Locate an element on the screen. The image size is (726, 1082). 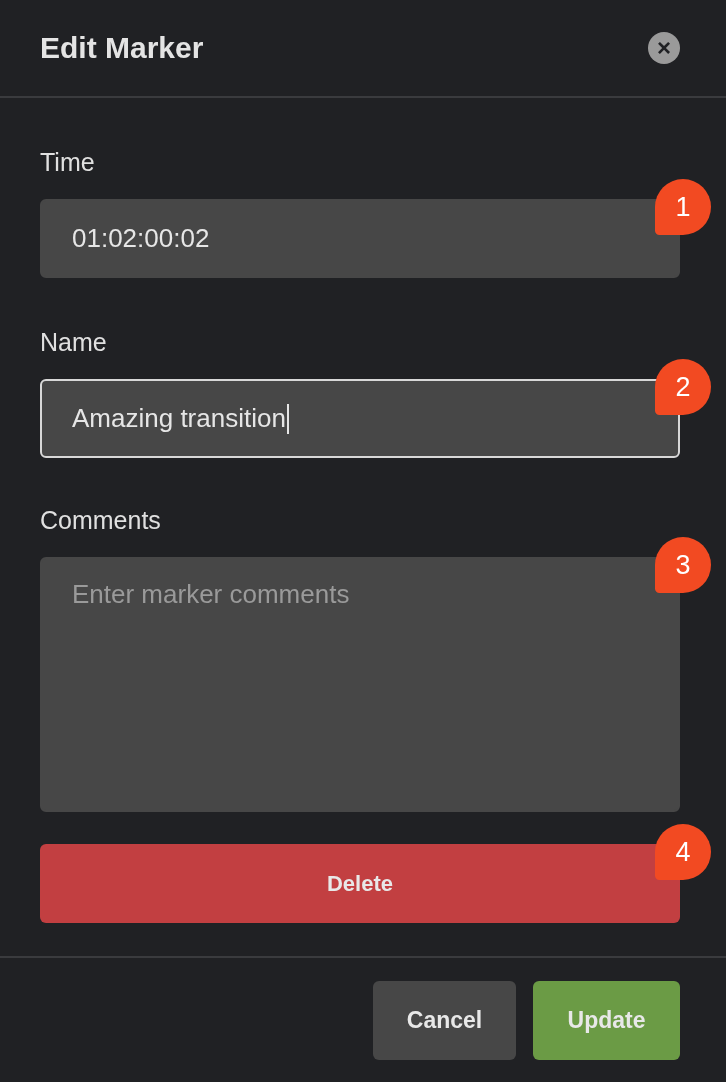
field-label: Comments is located at coordinates (100, 520).